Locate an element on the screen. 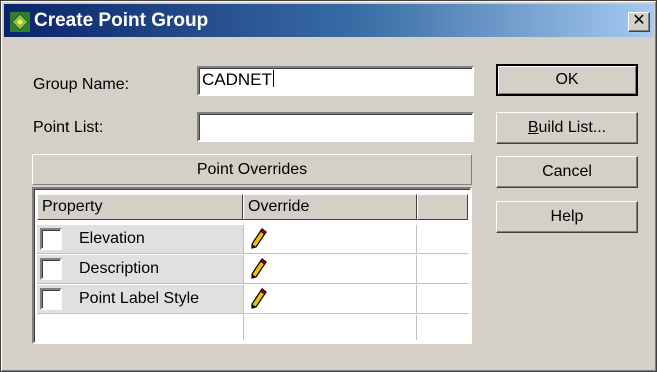  ok-label: OK is located at coordinates (567, 79).